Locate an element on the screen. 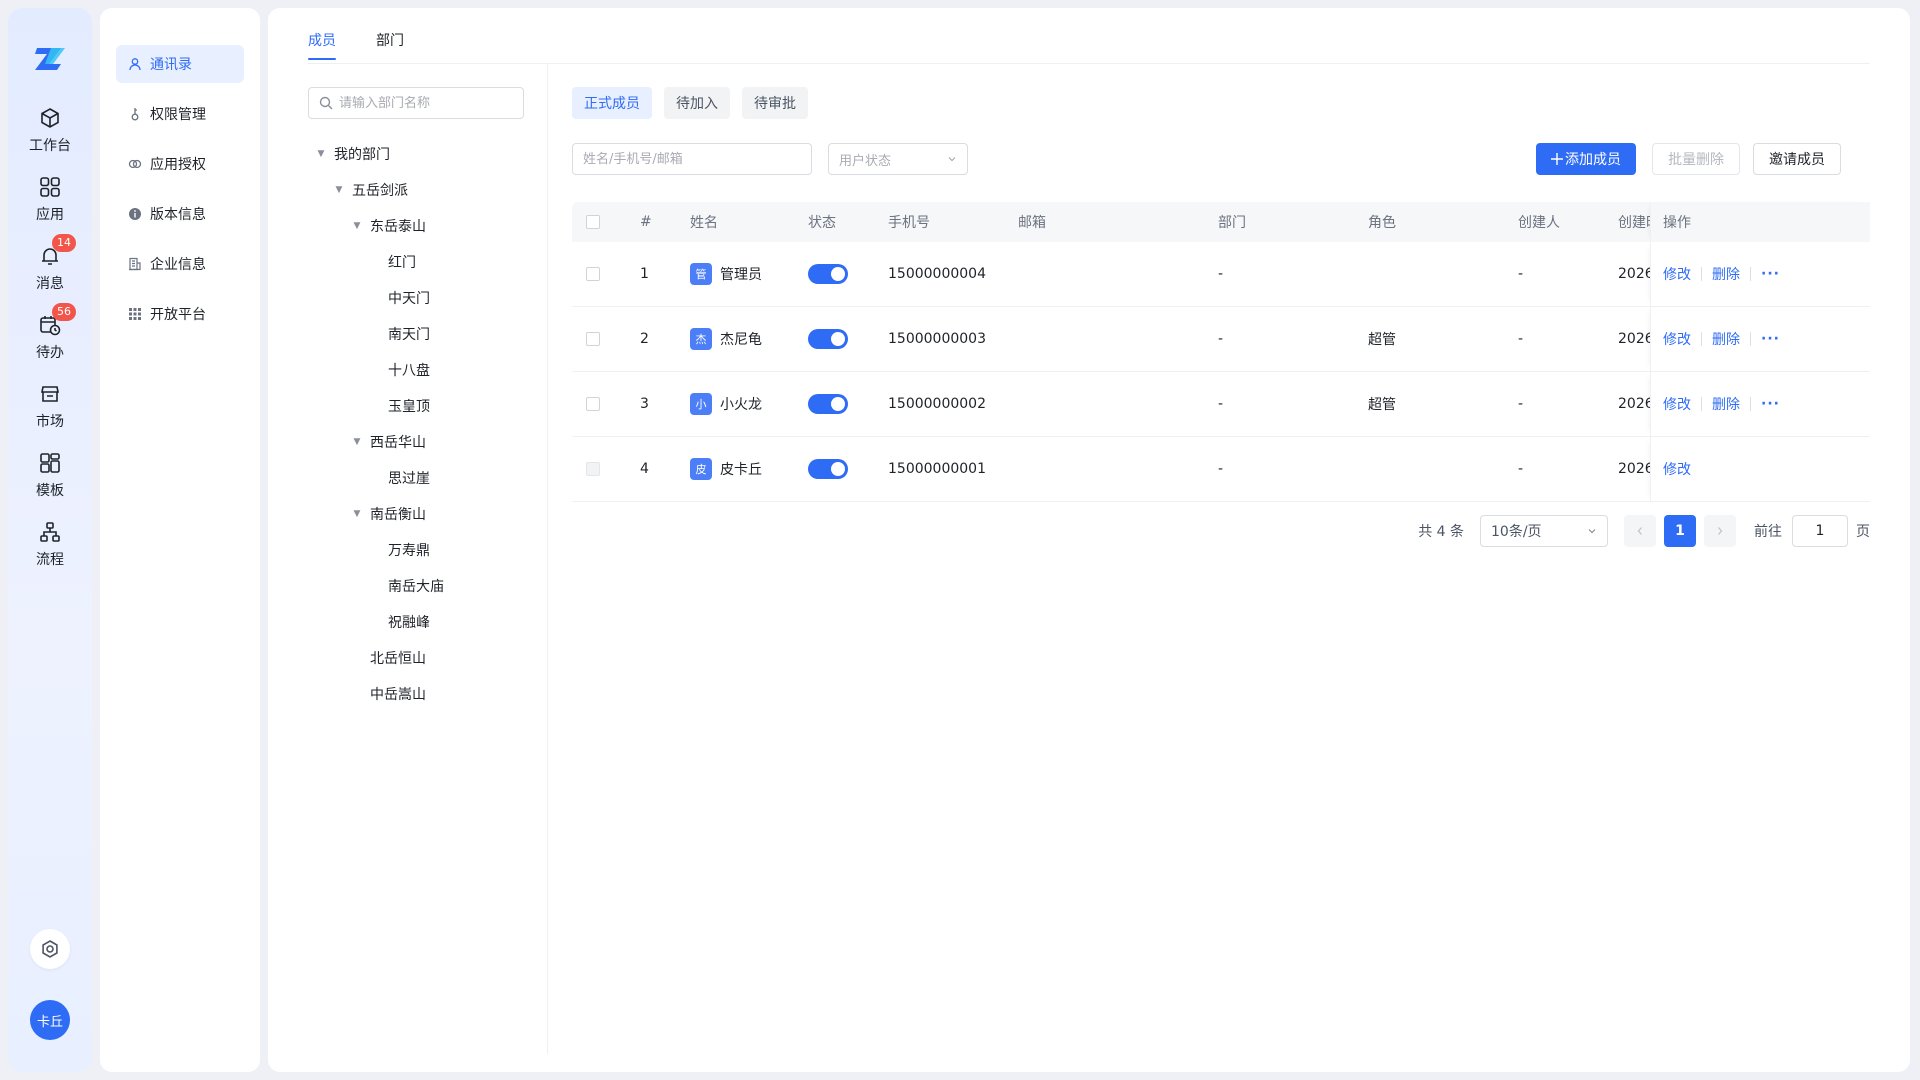 Image resolution: width=1920 pixels, height=1080 pixels. dept-tree-node: ▼中天门 is located at coordinates (423, 298).